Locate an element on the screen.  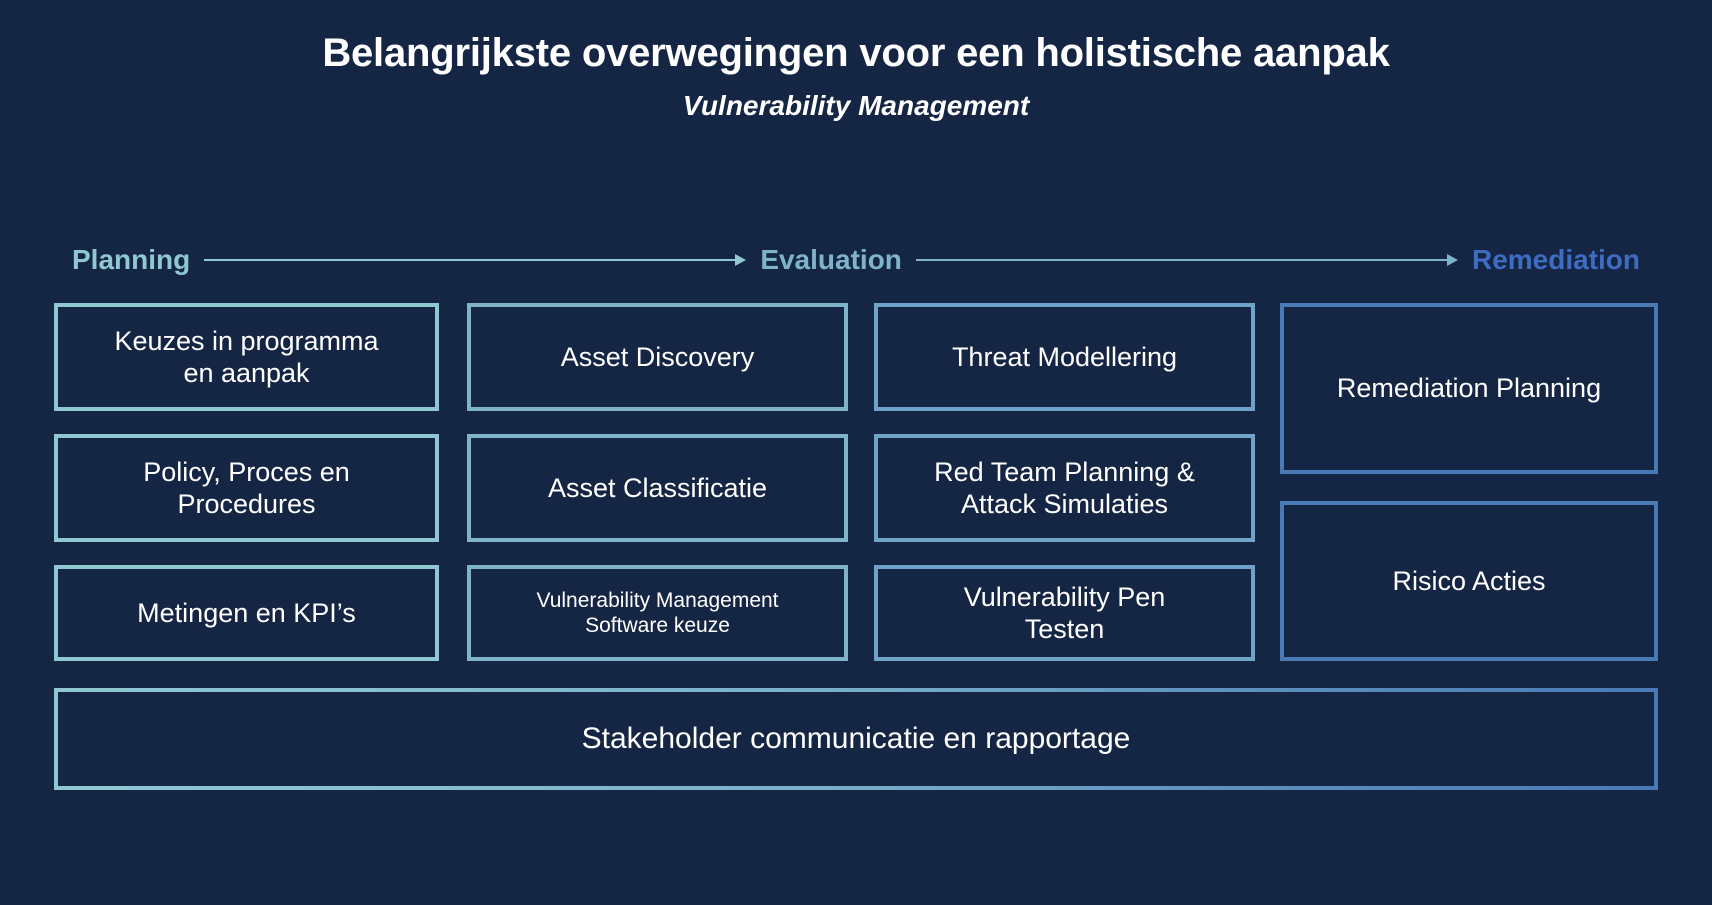
box-label: Metingen en KPI’s is located at coordinates (246, 612).